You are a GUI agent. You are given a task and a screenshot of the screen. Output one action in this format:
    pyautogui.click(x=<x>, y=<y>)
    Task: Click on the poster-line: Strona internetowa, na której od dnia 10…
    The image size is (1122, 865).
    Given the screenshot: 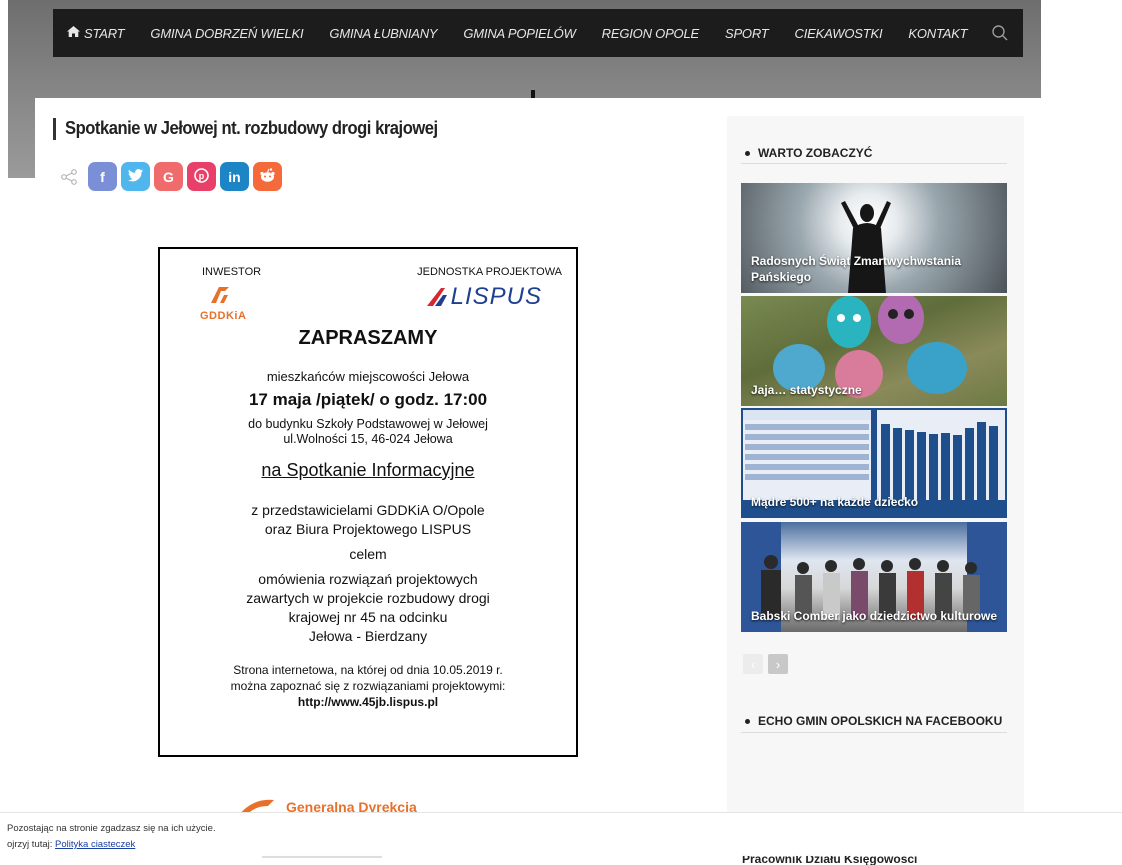 What is the action you would take?
    pyautogui.click(x=368, y=670)
    